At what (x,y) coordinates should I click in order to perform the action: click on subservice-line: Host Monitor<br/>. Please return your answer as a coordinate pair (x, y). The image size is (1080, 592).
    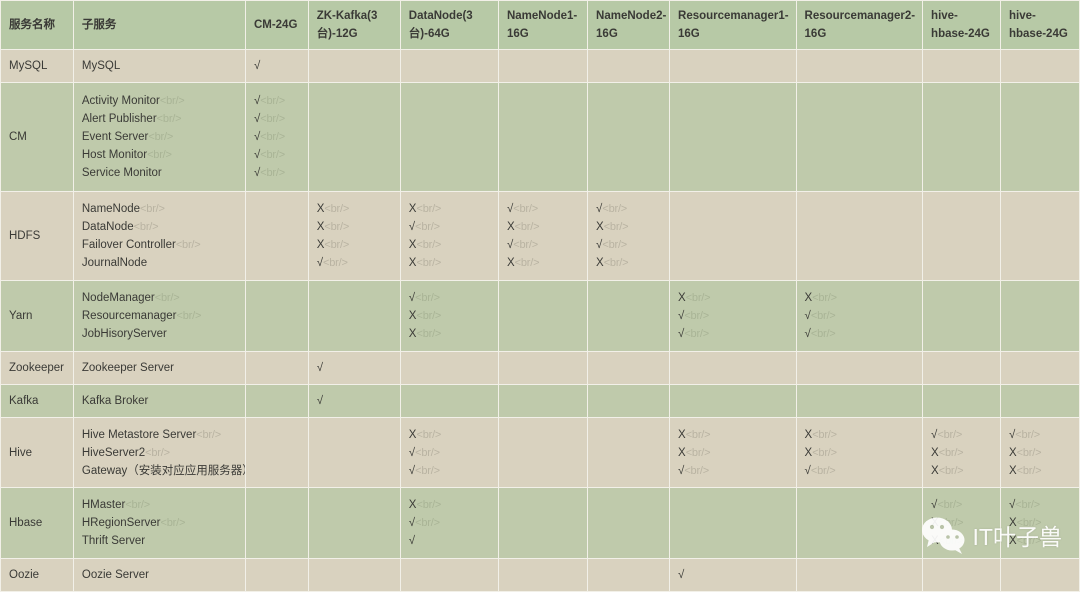
    Looking at the image, I should click on (159, 155).